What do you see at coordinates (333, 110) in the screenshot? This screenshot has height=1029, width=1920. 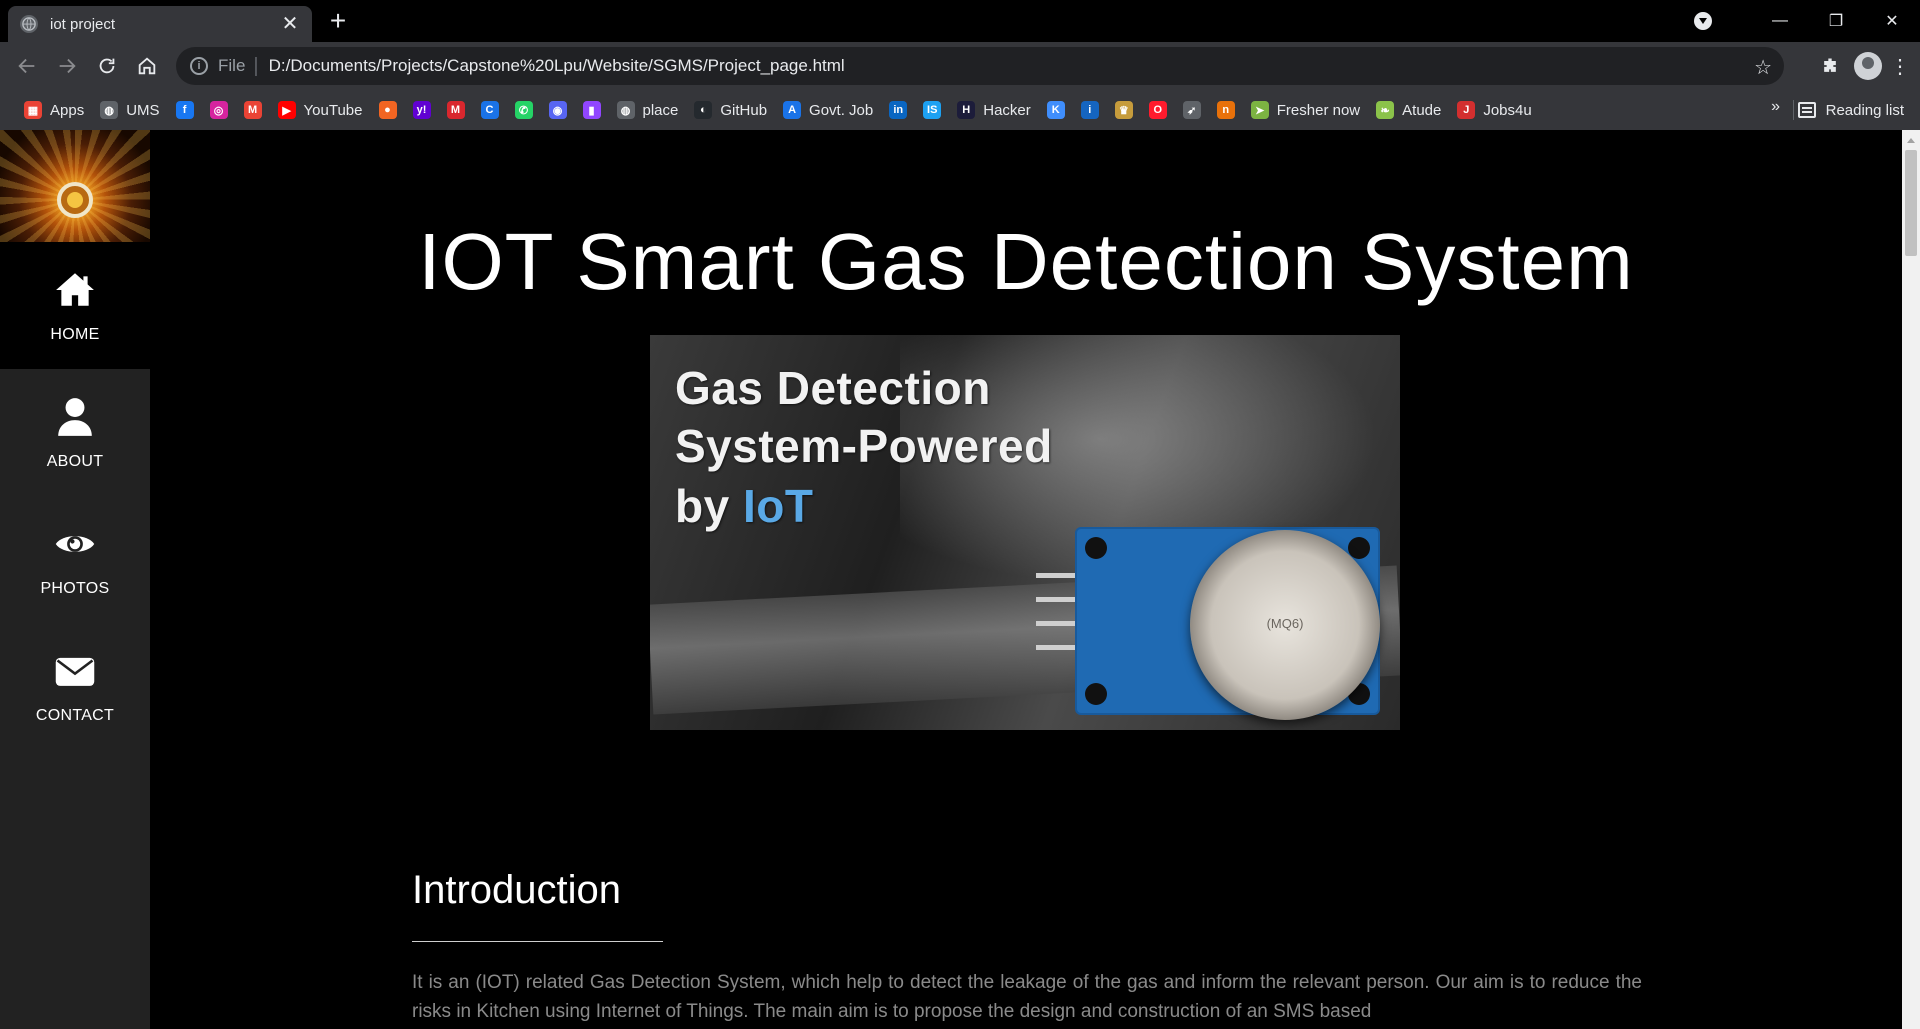 I see `bookmark-label: YouTube` at bounding box center [333, 110].